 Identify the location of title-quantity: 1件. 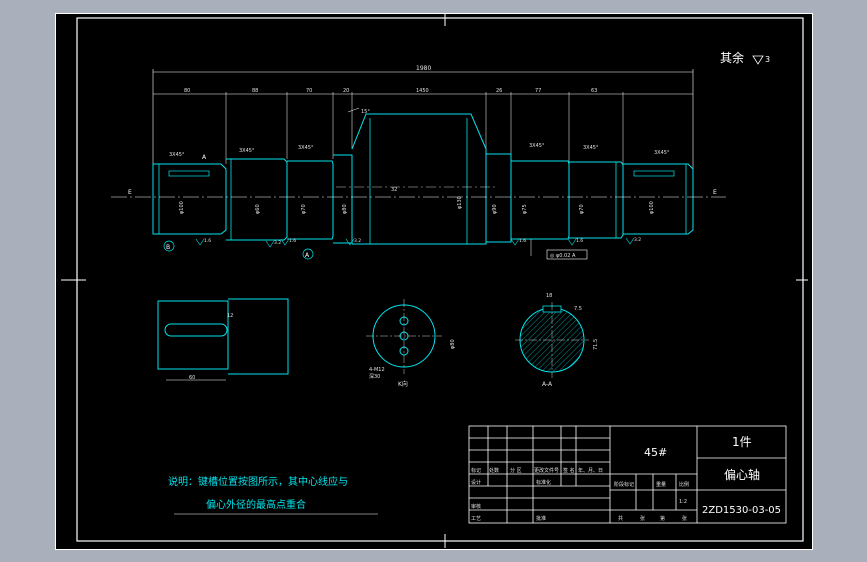
(742, 442).